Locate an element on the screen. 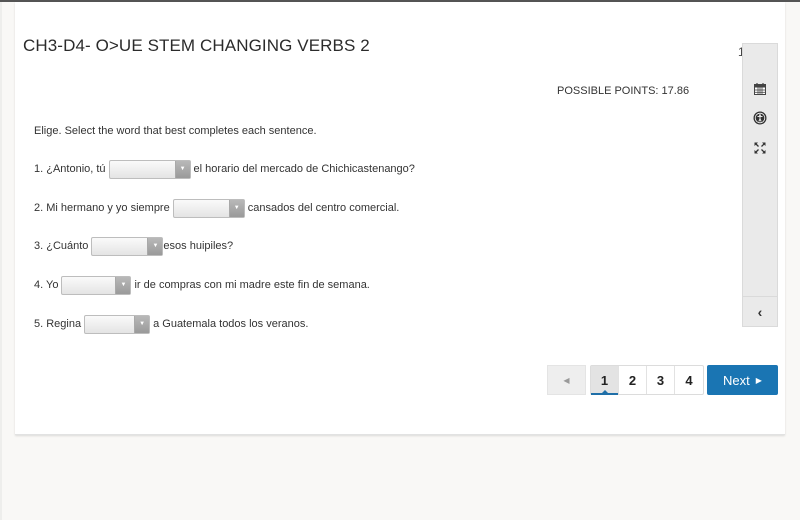 This screenshot has width=800, height=520. calendar-icon is located at coordinates (760, 89).